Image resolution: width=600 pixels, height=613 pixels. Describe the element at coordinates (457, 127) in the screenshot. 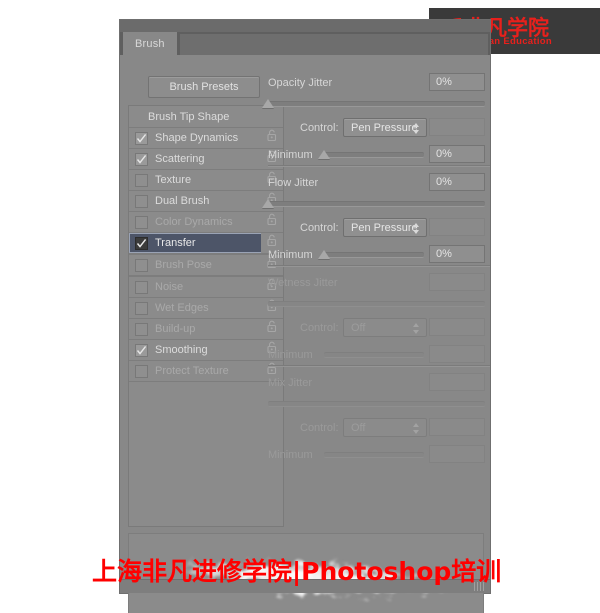

I see `opacity-jitter-control-extra-input` at that location.